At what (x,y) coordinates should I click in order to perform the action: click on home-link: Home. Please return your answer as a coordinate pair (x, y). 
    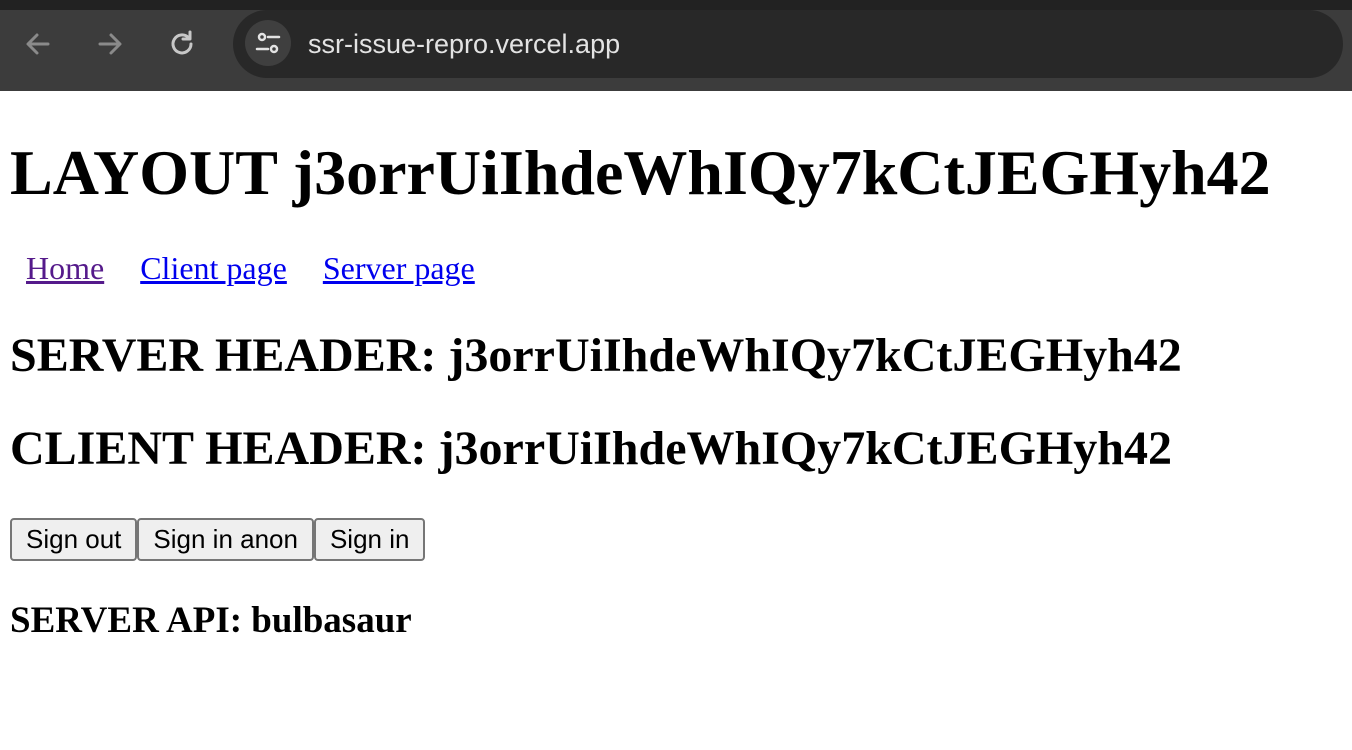
    Looking at the image, I should click on (65, 268).